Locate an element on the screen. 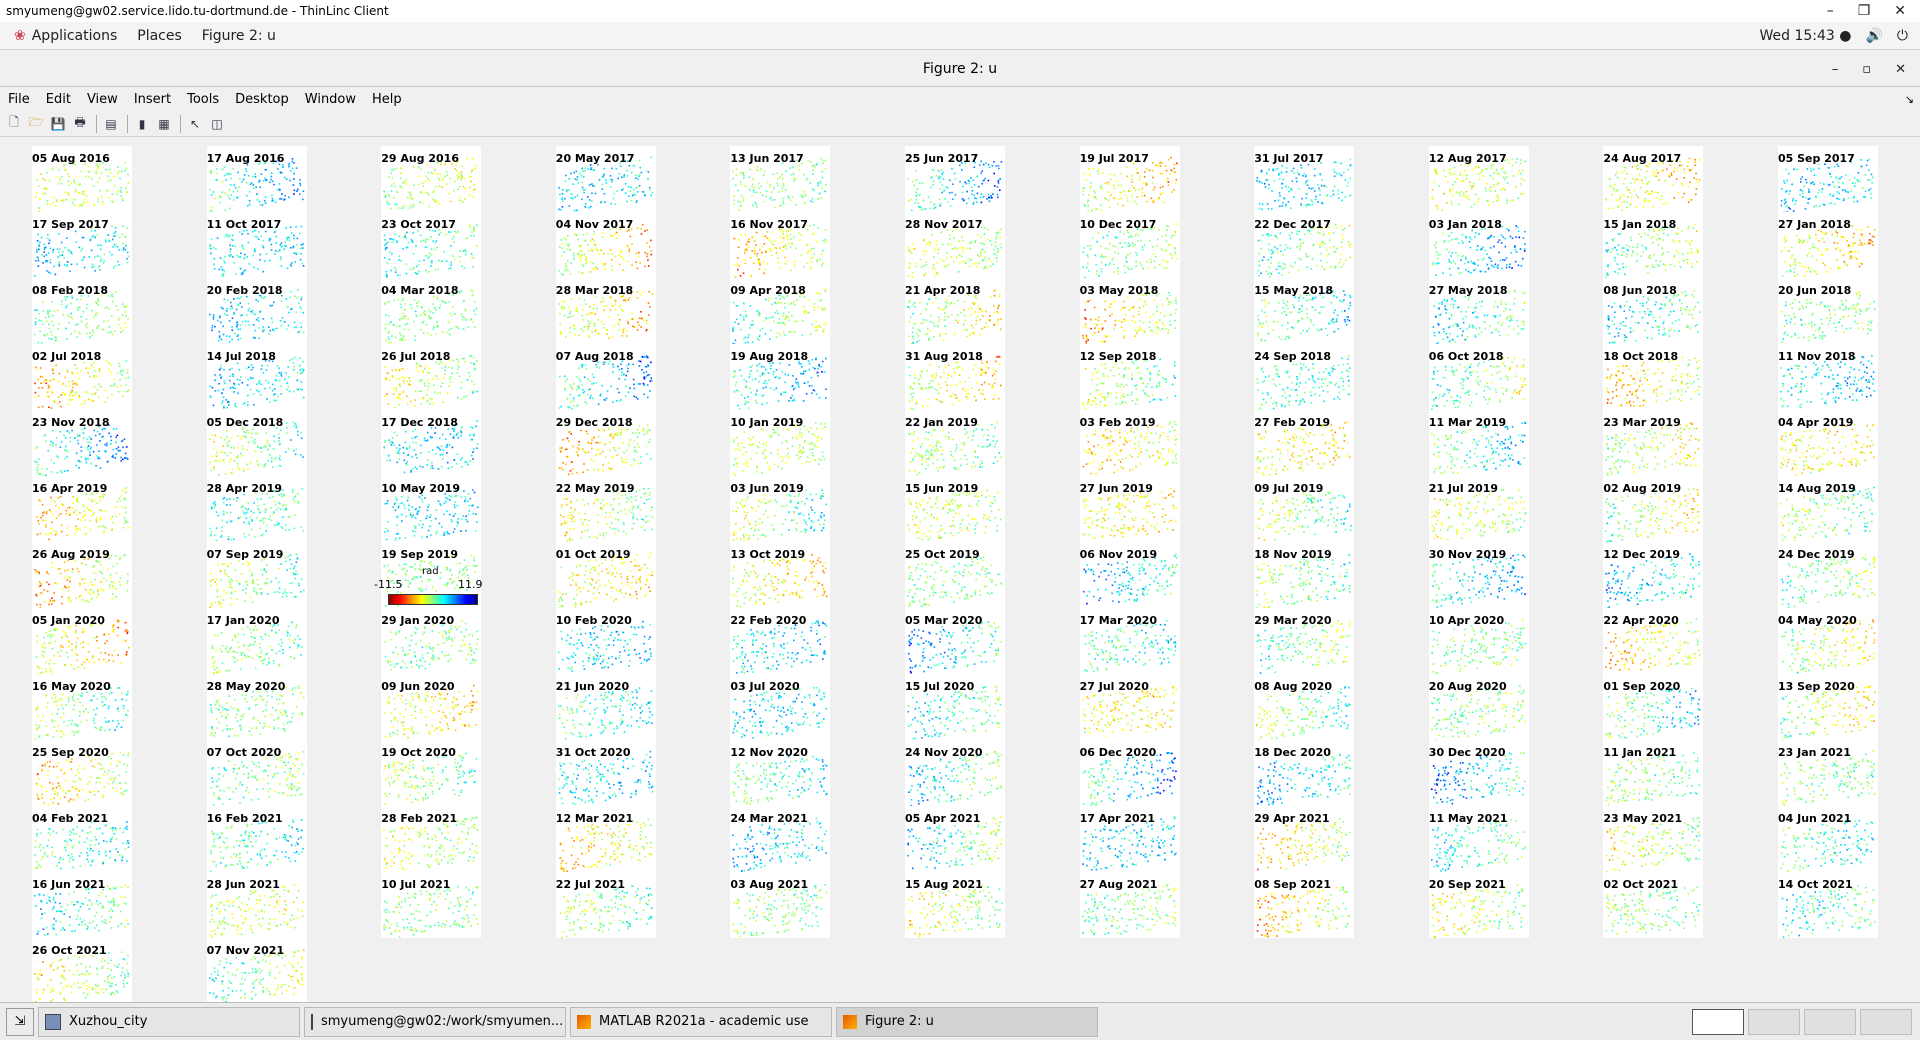 The width and height of the screenshot is (1920, 1040). interferogram-tile: 15 Jul 2020 is located at coordinates (955, 707).